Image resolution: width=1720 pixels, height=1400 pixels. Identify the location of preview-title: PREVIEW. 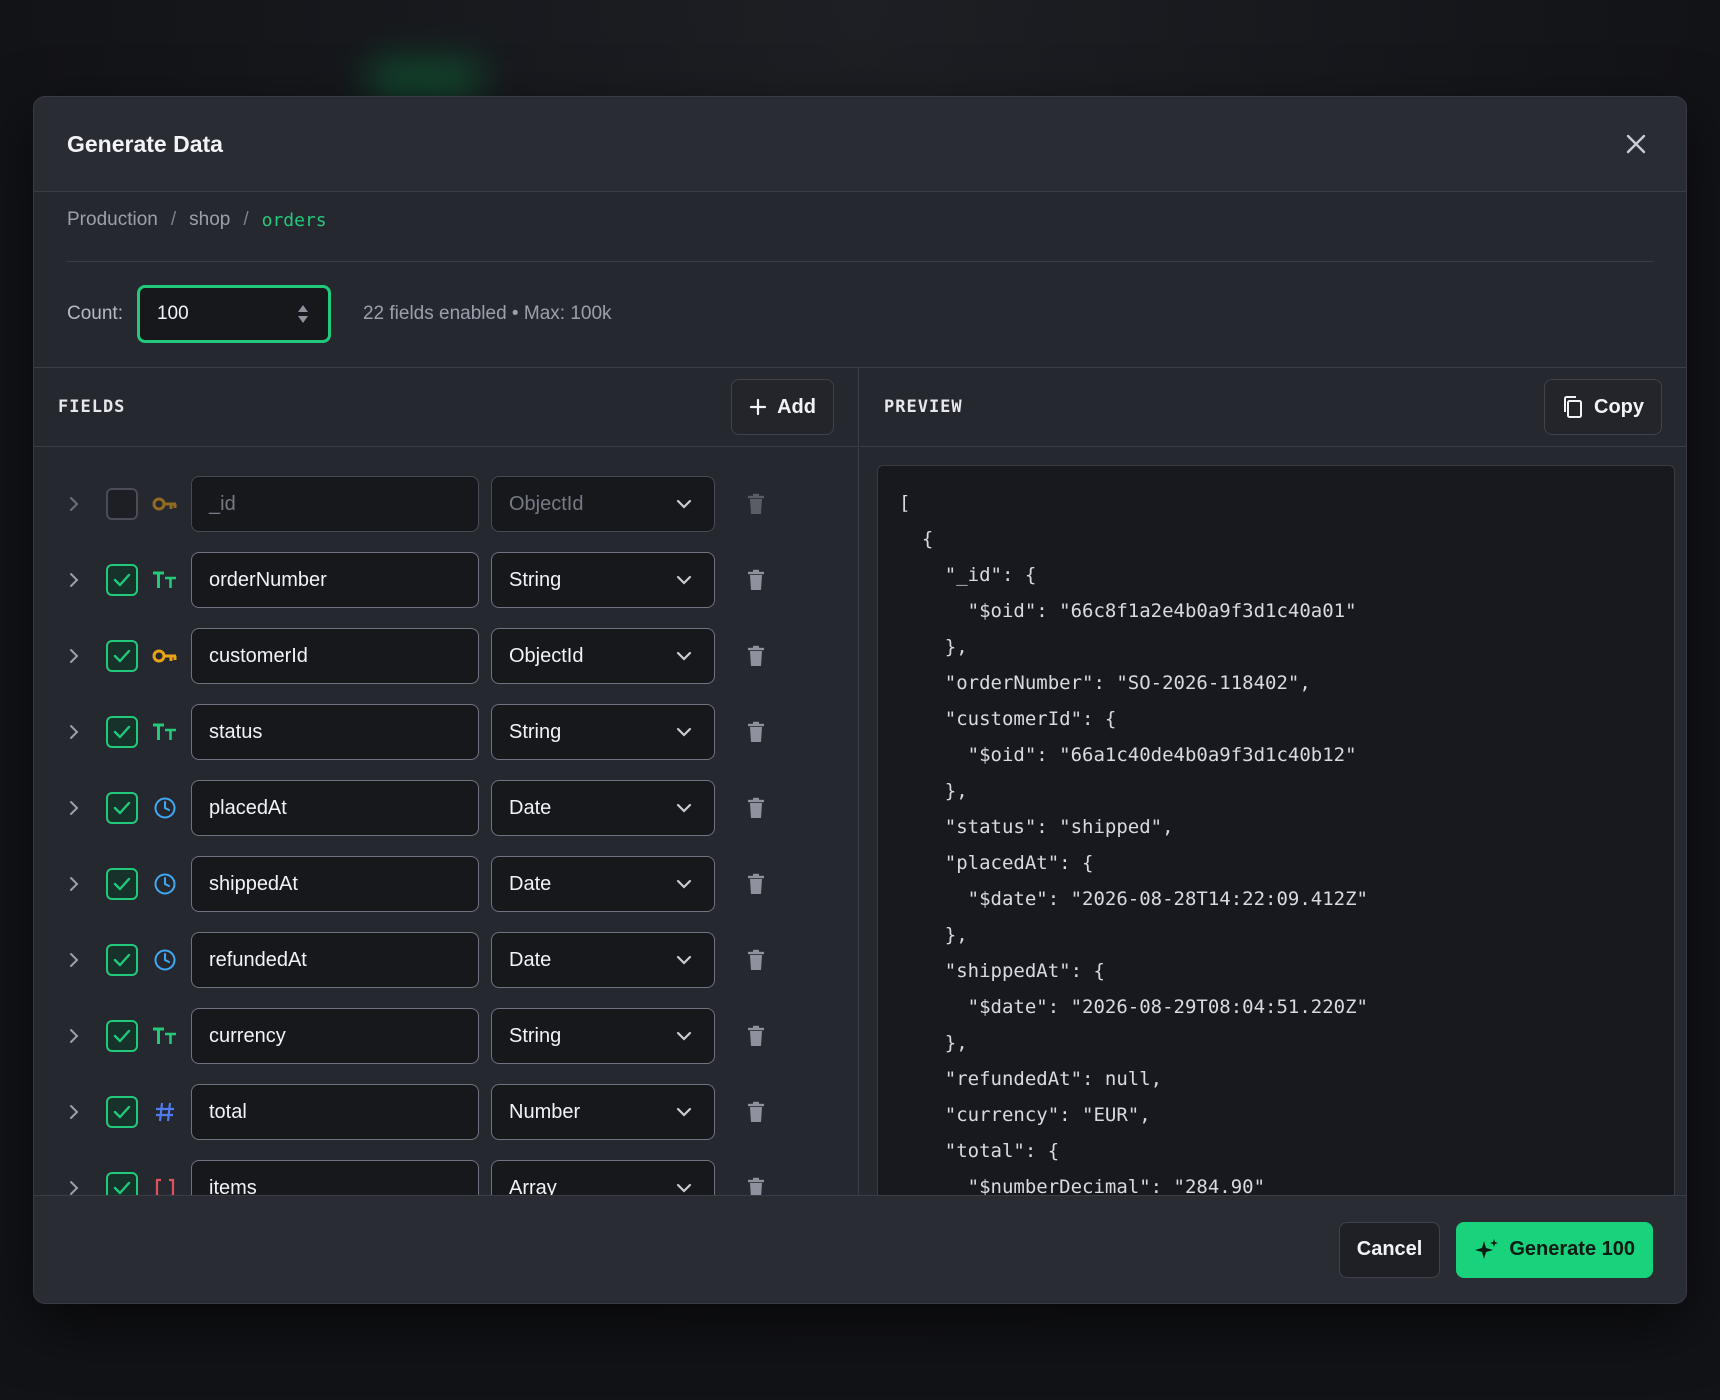
(923, 407).